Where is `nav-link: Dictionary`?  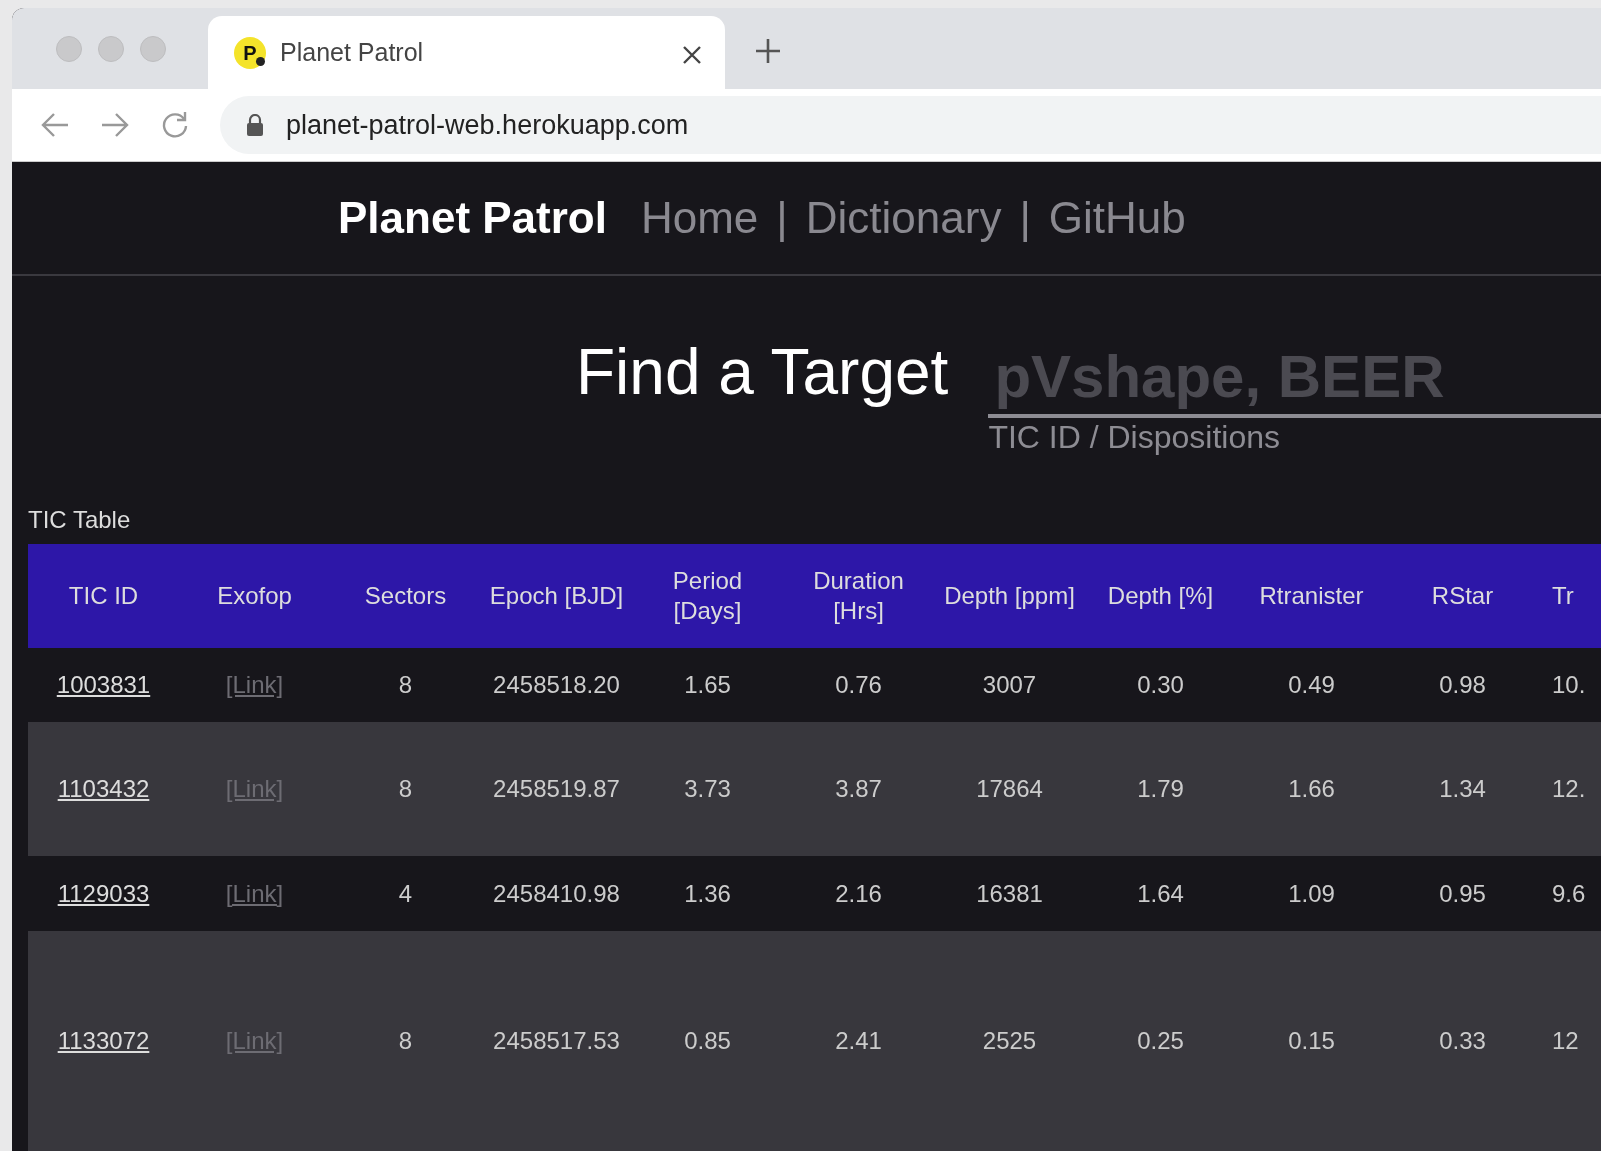 nav-link: Dictionary is located at coordinates (903, 218).